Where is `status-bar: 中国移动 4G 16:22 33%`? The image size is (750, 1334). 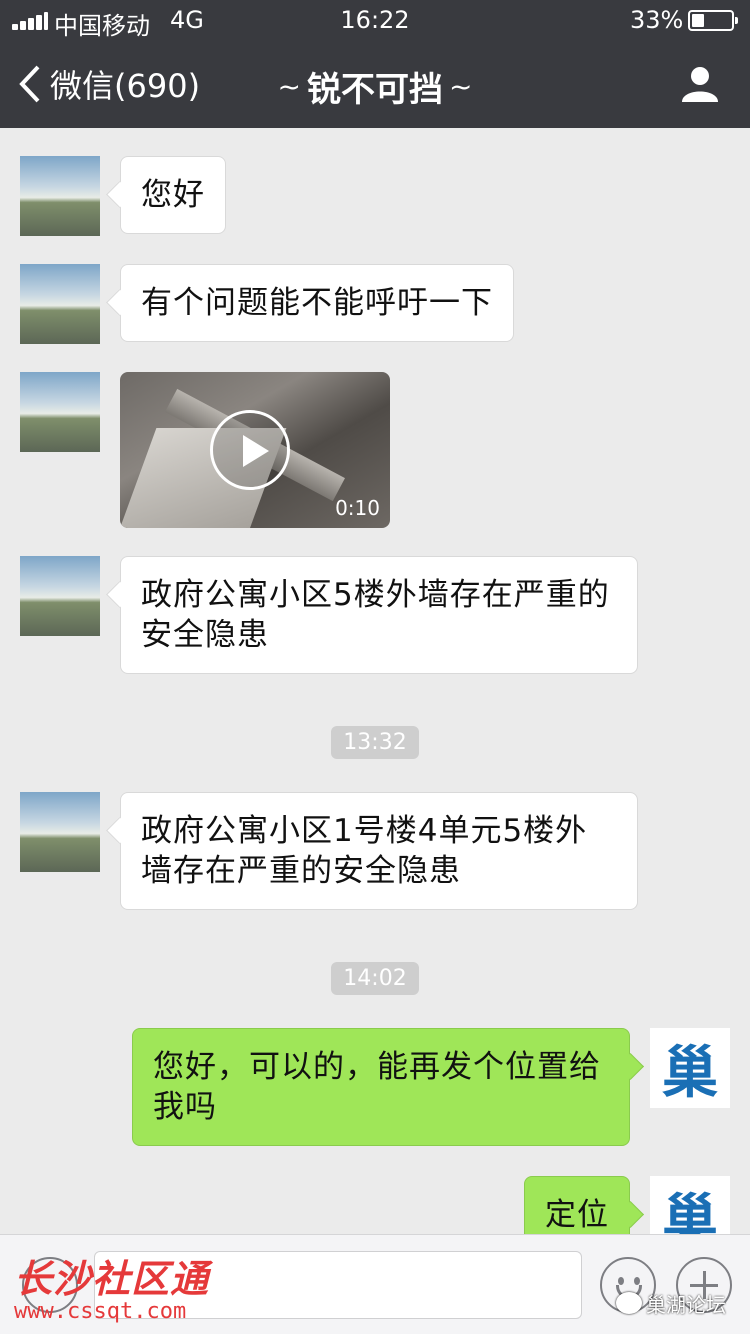 status-bar: 中国移动 4G 16:22 33% is located at coordinates (375, 20).